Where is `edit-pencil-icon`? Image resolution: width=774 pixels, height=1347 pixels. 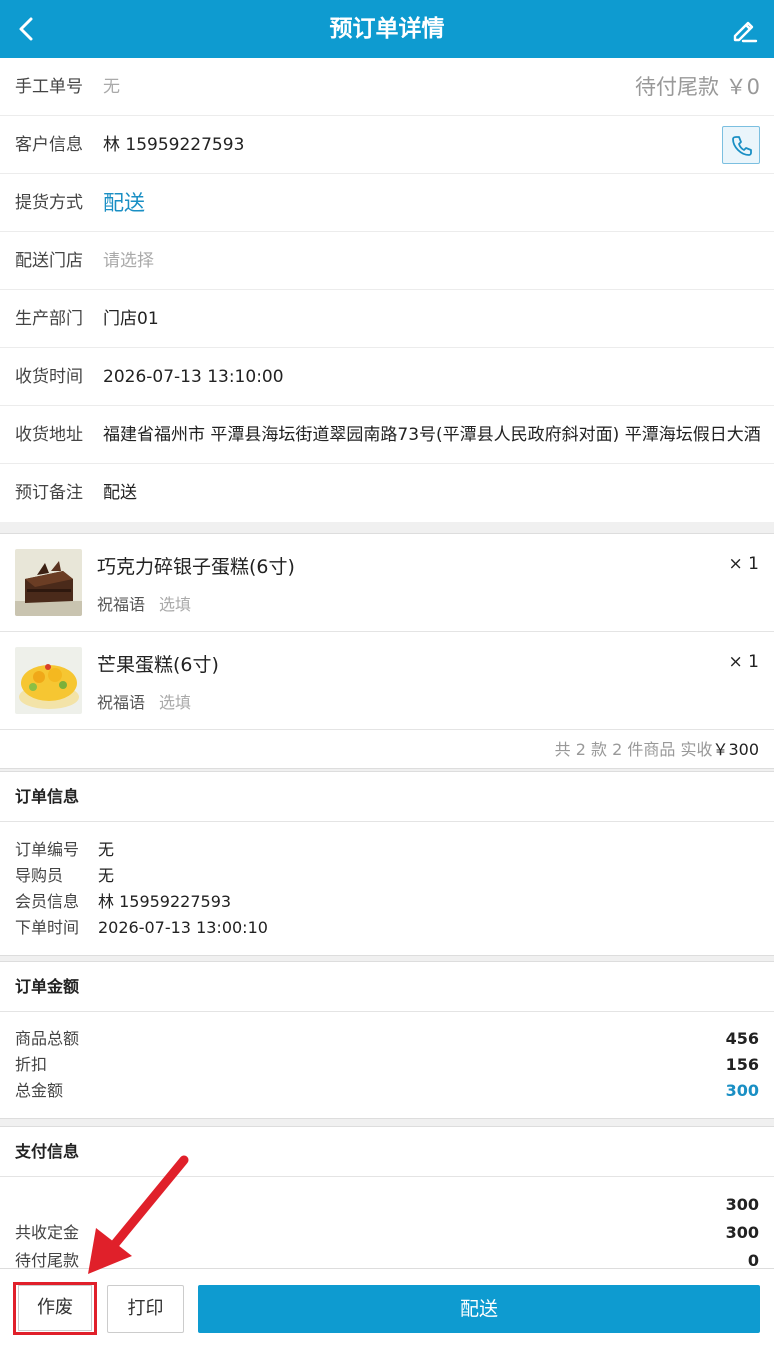
edit-pencil-icon is located at coordinates (744, 29).